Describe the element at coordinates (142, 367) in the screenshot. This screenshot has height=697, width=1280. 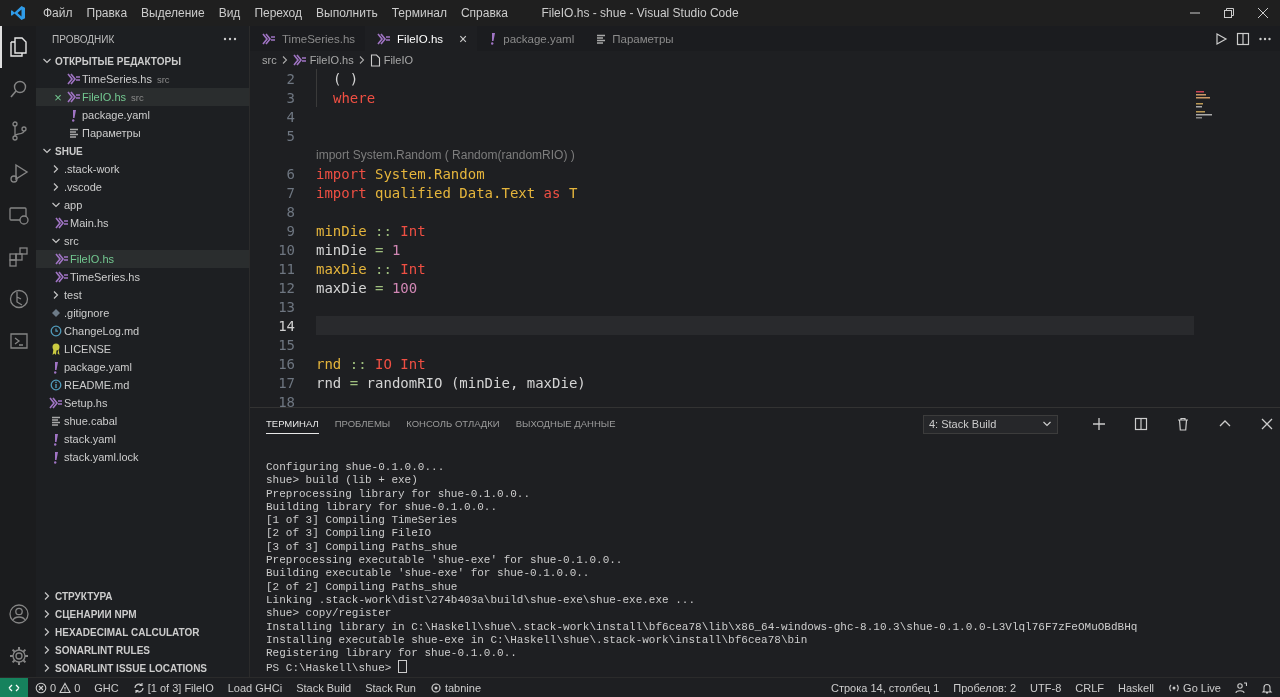
I see `tree-item: package.yaml` at that location.